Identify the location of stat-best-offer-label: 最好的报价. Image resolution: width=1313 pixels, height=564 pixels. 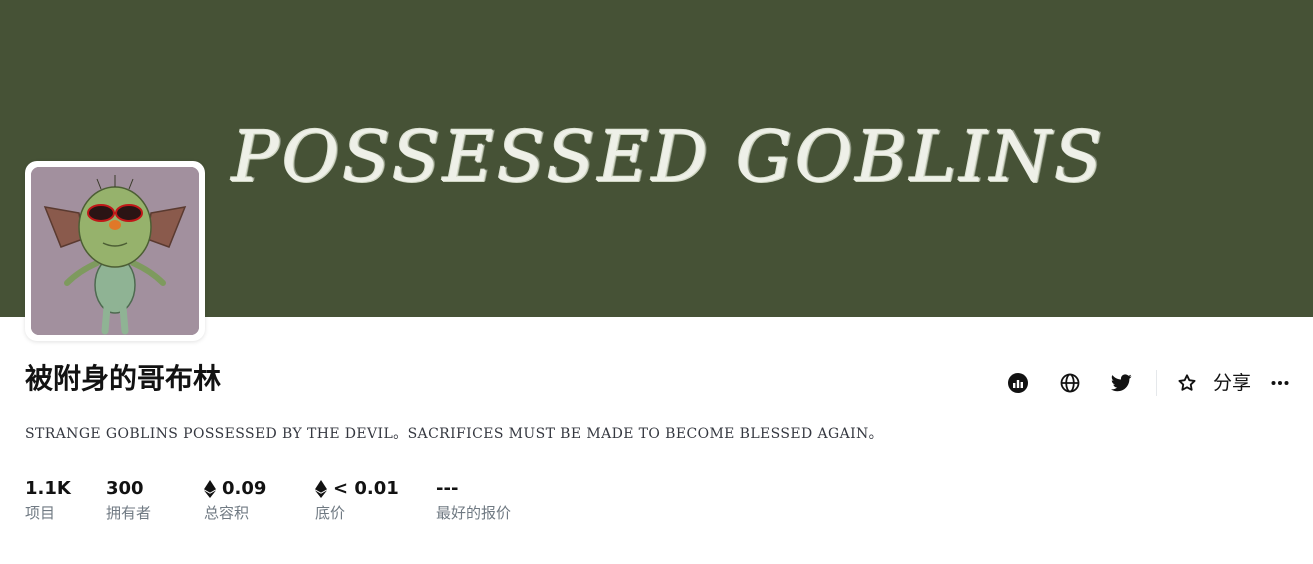
(474, 513).